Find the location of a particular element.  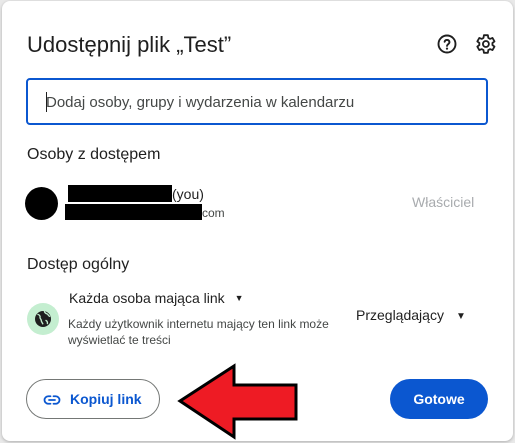

link-icon is located at coordinates (52, 400).